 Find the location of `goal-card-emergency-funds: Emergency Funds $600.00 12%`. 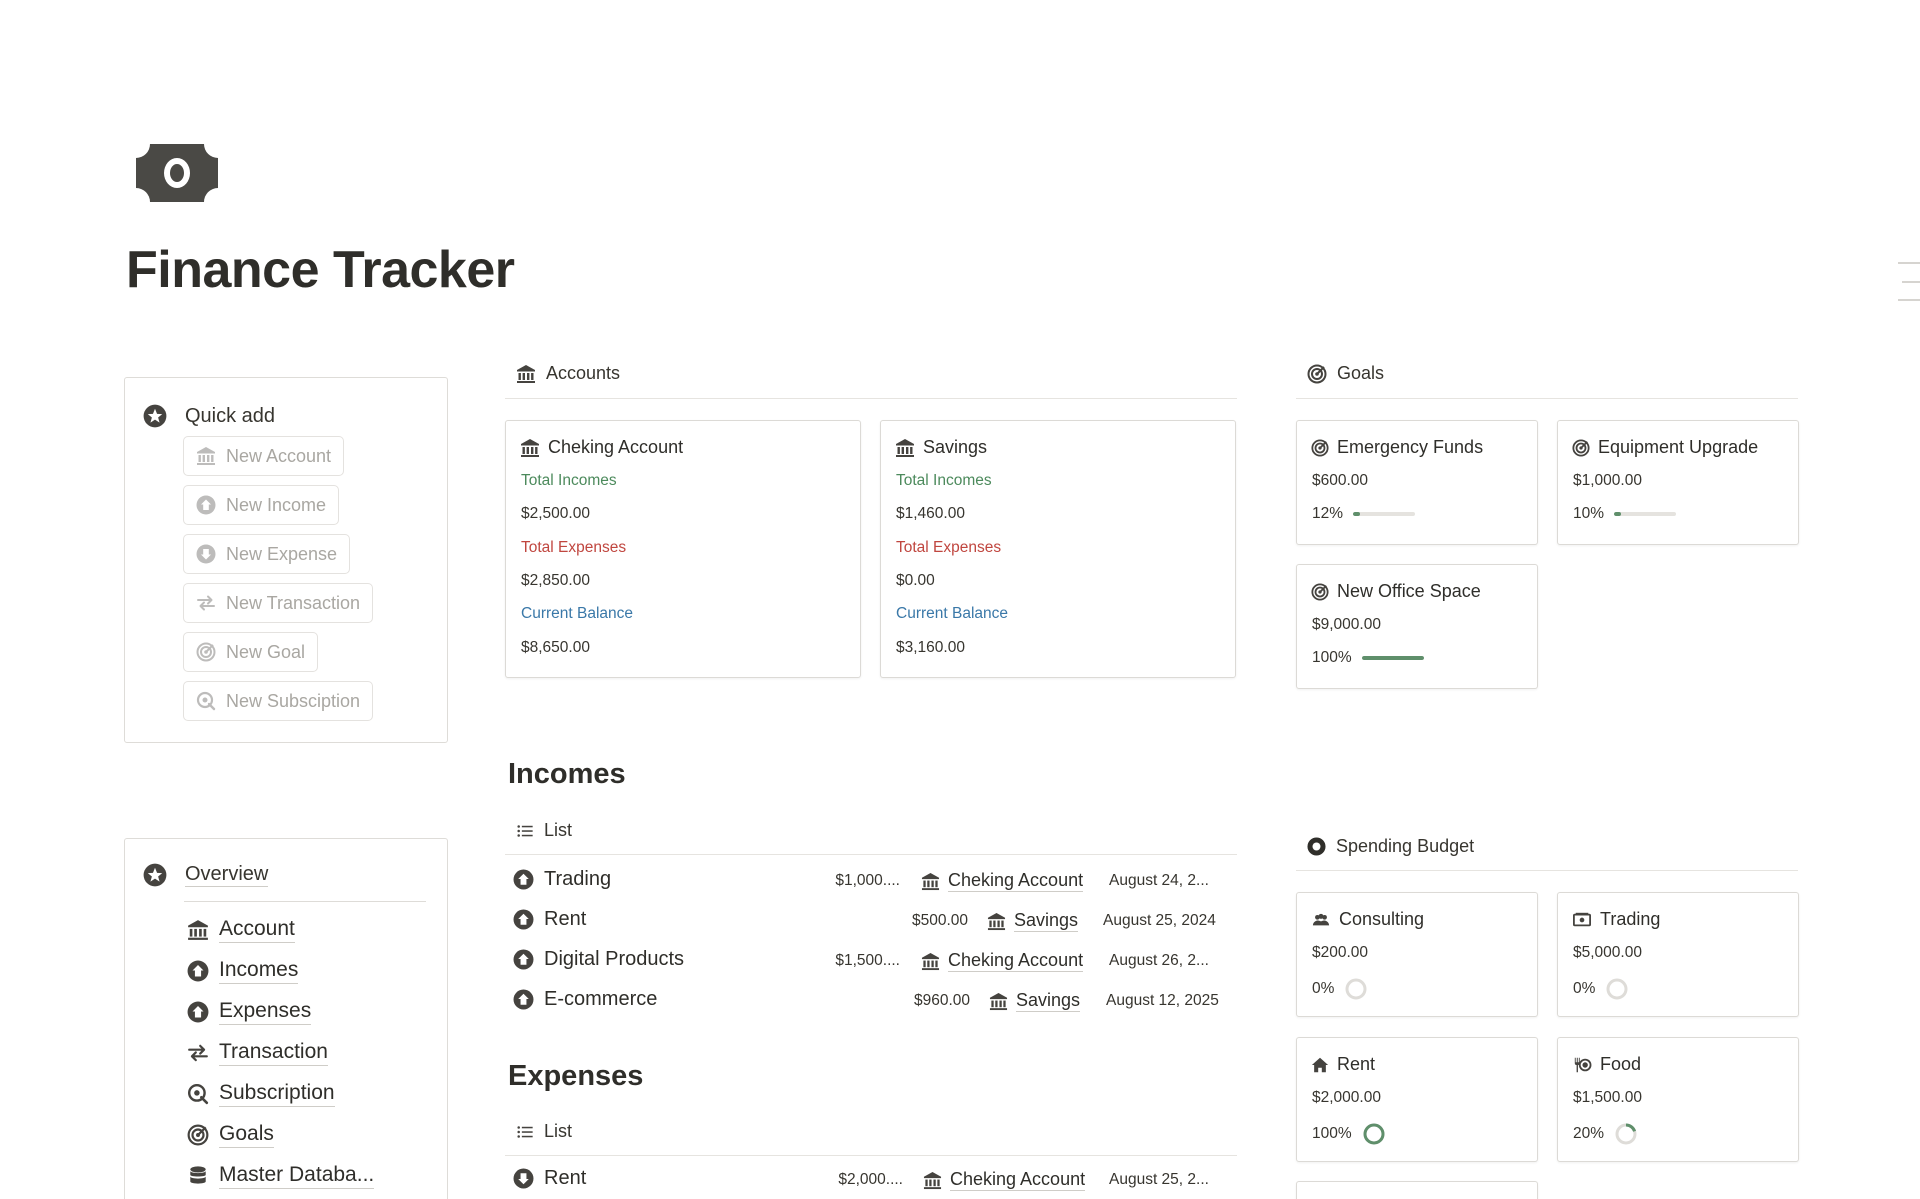

goal-card-emergency-funds: Emergency Funds $600.00 12% is located at coordinates (1417, 482).